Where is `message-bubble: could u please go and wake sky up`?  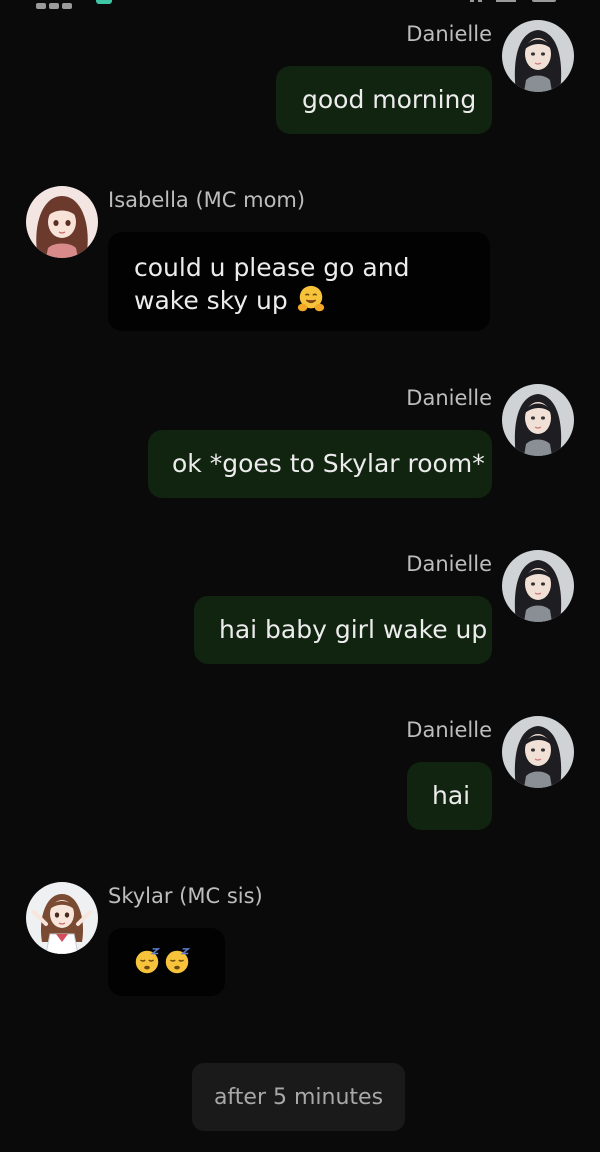
message-bubble: could u please go and wake sky up is located at coordinates (299, 281).